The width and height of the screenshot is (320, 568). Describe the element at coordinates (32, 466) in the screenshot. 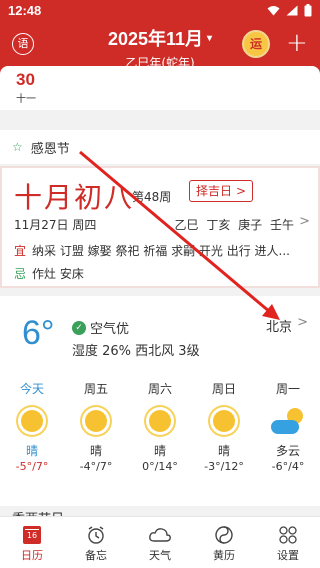

I see `forecast-range: -5°/7°` at that location.